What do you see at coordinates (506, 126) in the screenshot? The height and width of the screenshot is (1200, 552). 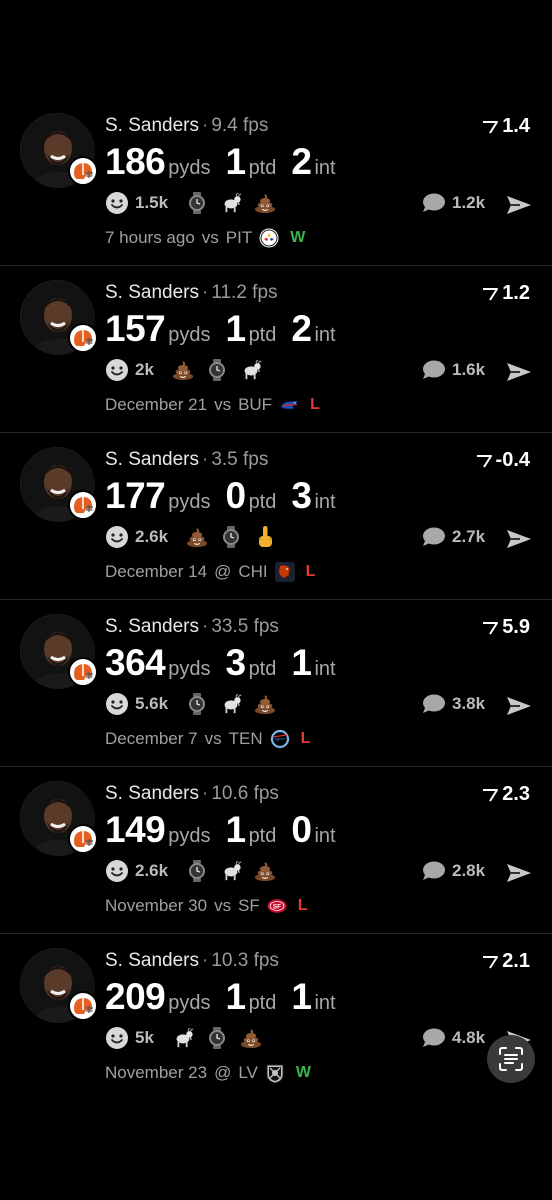 I see `vote-score: 1.4` at bounding box center [506, 126].